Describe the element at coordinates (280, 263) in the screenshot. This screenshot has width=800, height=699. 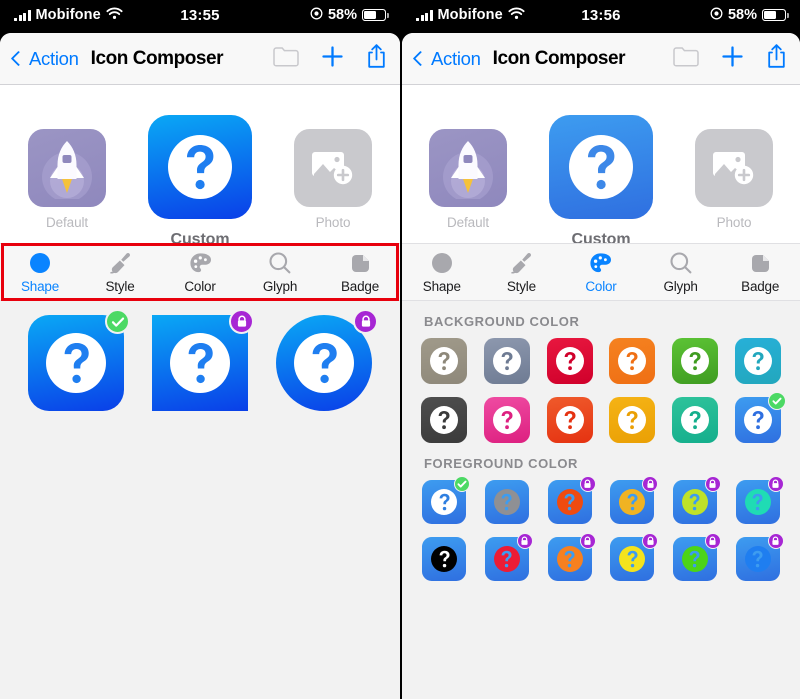
I see `magnifier-icon` at that location.